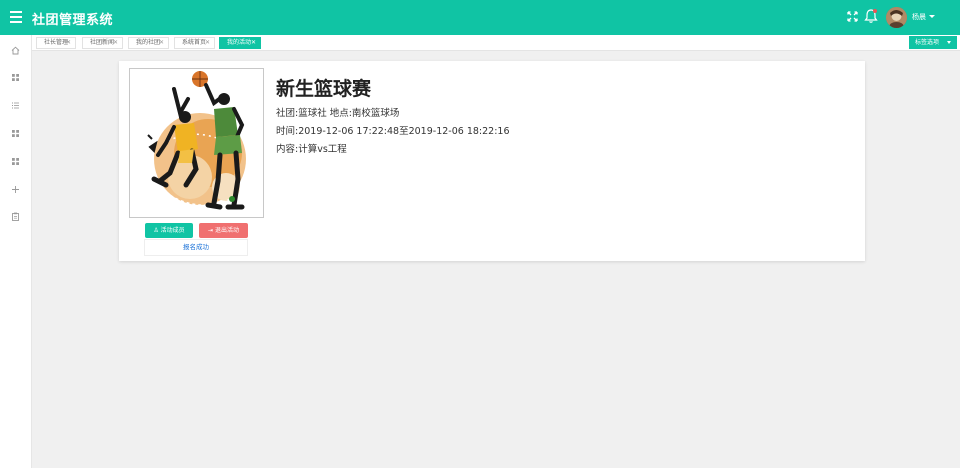 The width and height of the screenshot is (960, 468). I want to click on avatar, so click(896, 17).